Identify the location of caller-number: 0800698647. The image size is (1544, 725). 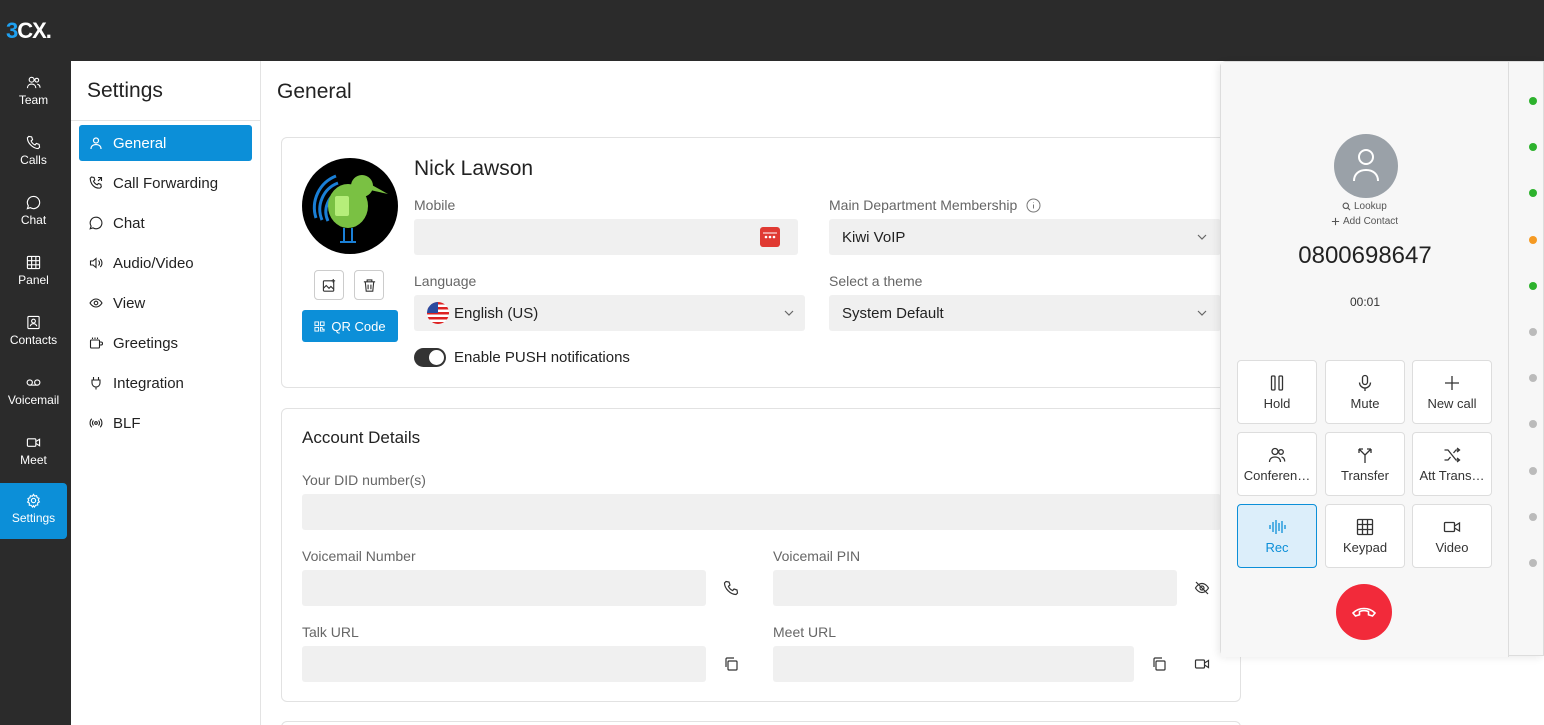
(1365, 255).